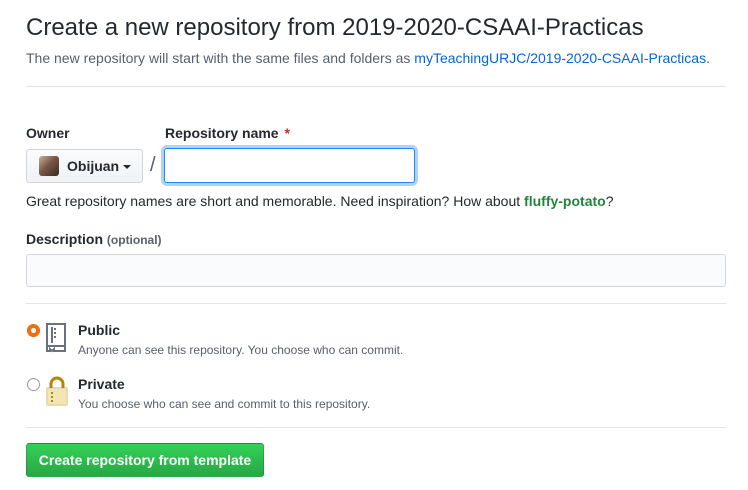 The image size is (748, 490). I want to click on owner-name: Obijuan, so click(93, 166).